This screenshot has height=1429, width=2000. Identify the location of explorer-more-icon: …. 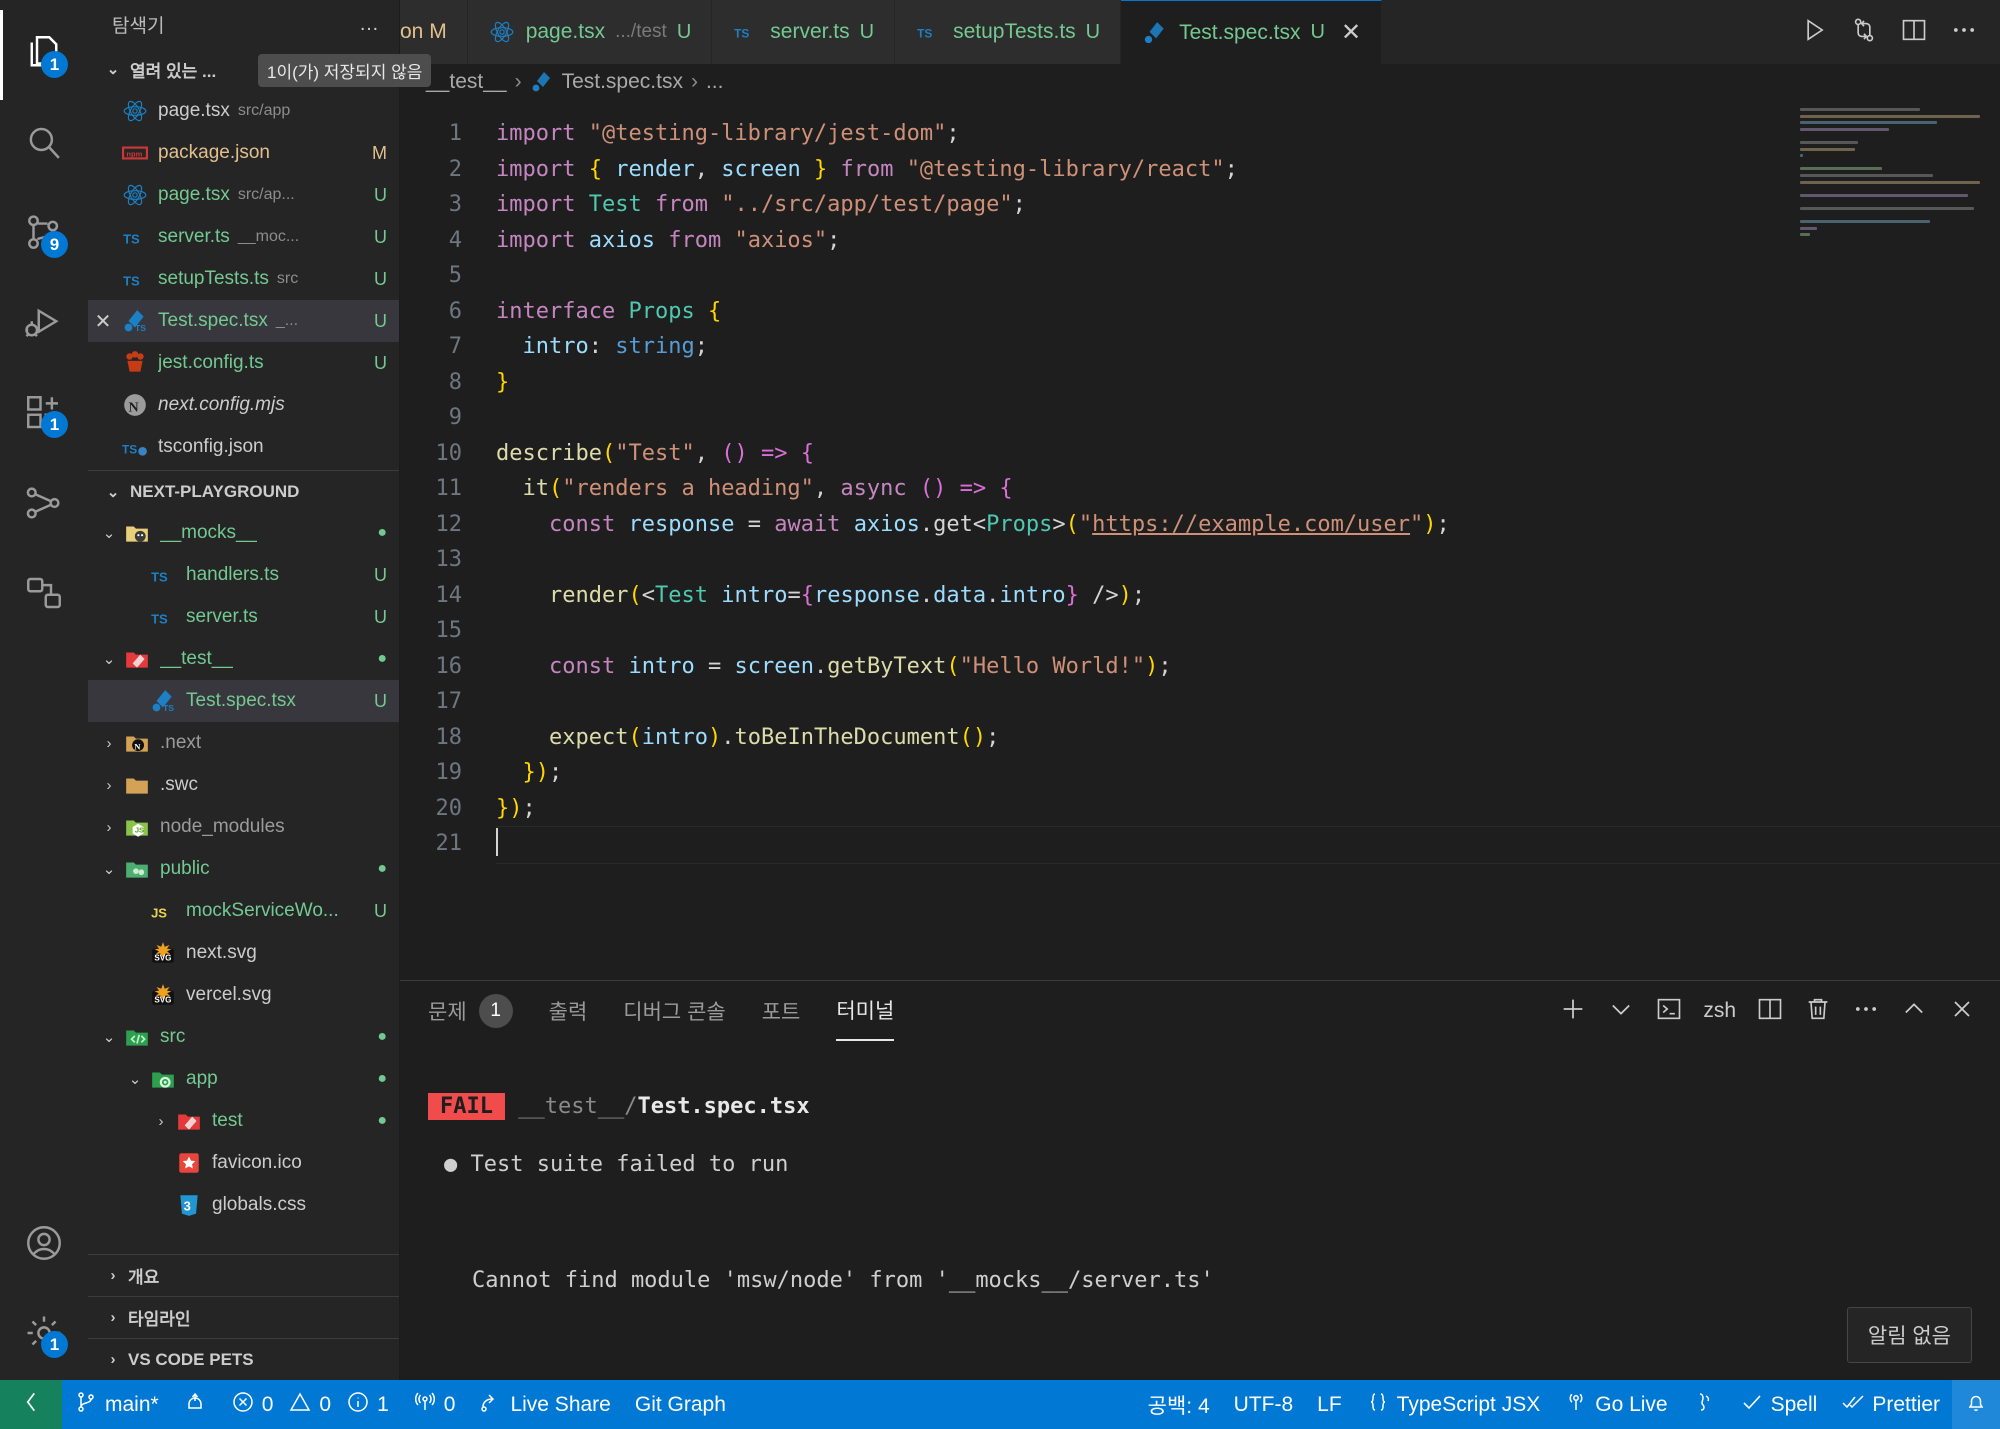
(370, 24).